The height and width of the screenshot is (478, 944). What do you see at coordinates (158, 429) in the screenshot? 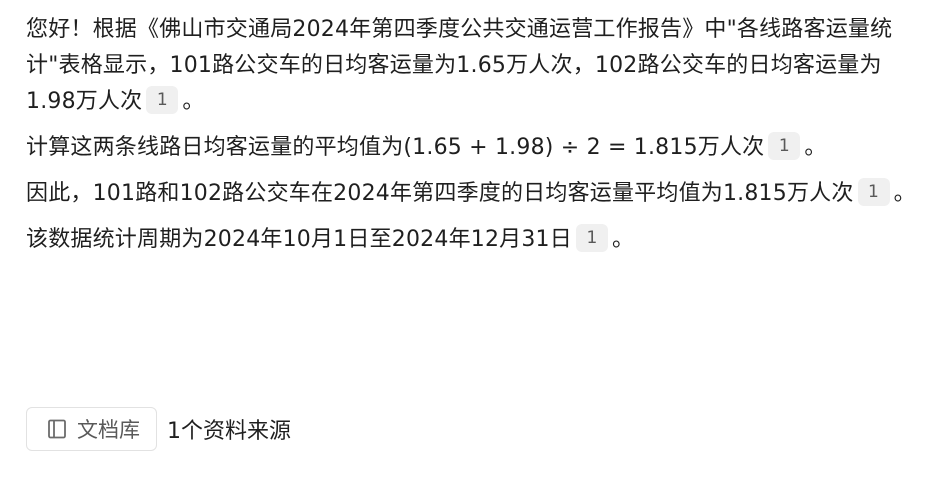
I see `sources-bar: 文档库 1个资料来源` at bounding box center [158, 429].